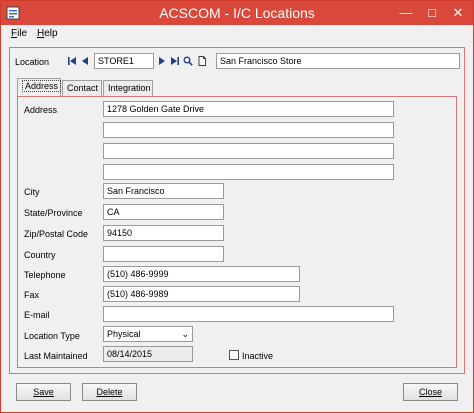 The image size is (474, 413). I want to click on close-icon: ✕, so click(458, 12).